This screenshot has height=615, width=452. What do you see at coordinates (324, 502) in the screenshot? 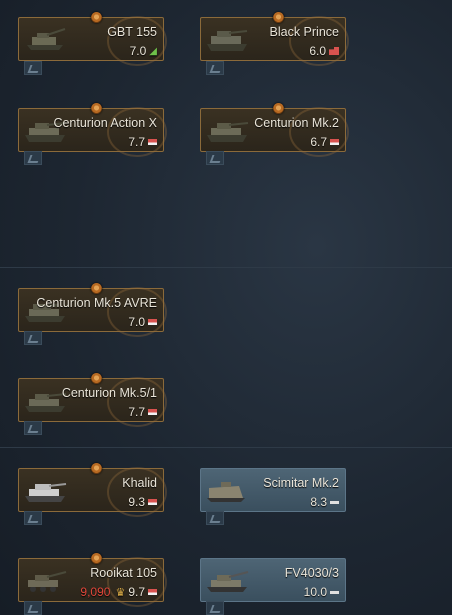
I see `battle-rating: 8.3` at bounding box center [324, 502].